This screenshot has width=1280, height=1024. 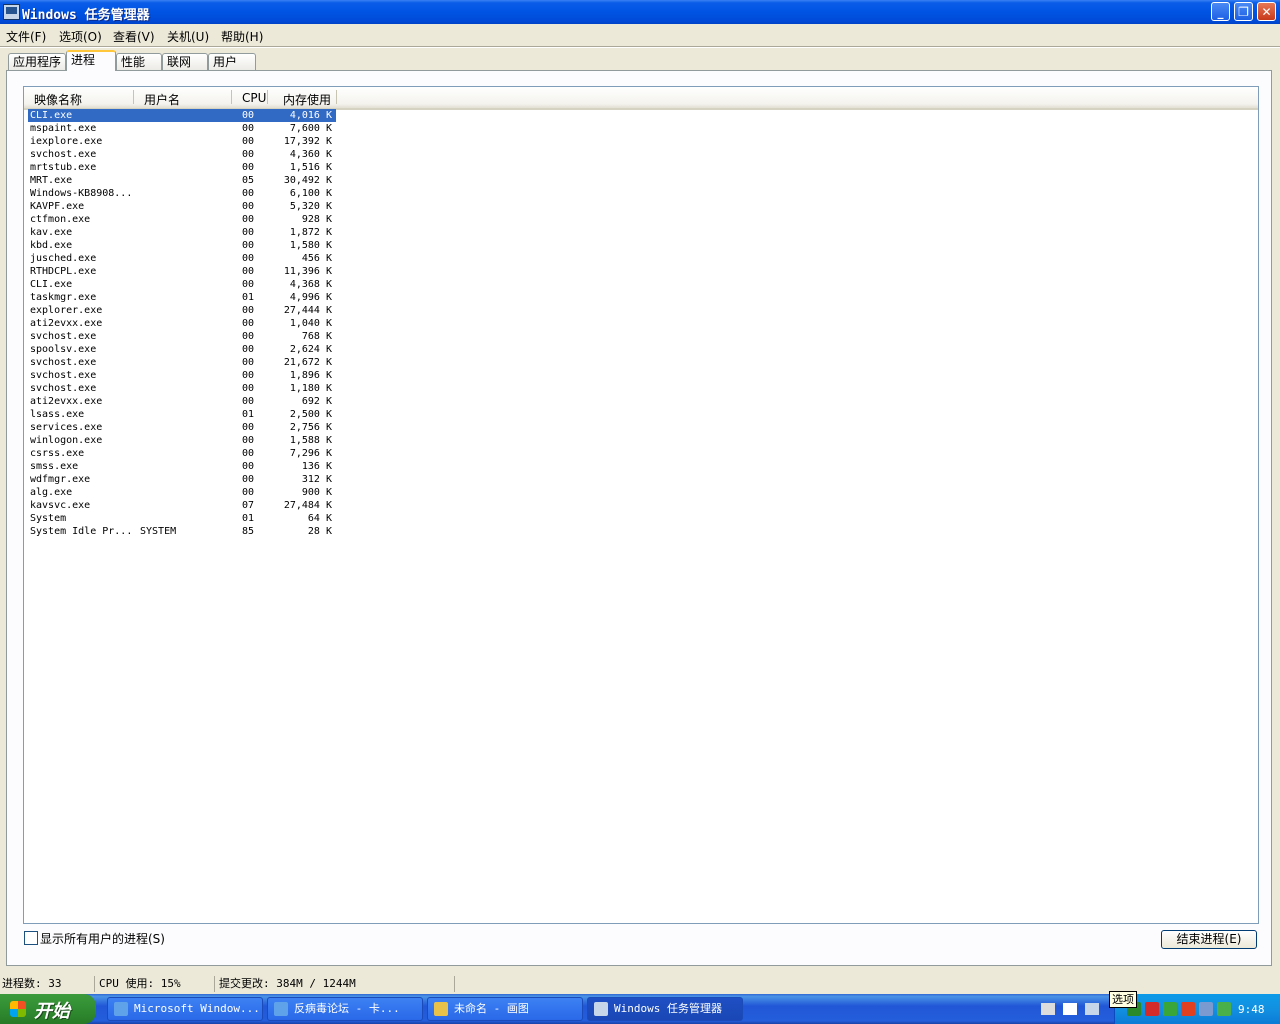 I want to click on process-memory: 1,040 K, so click(x=310, y=323).